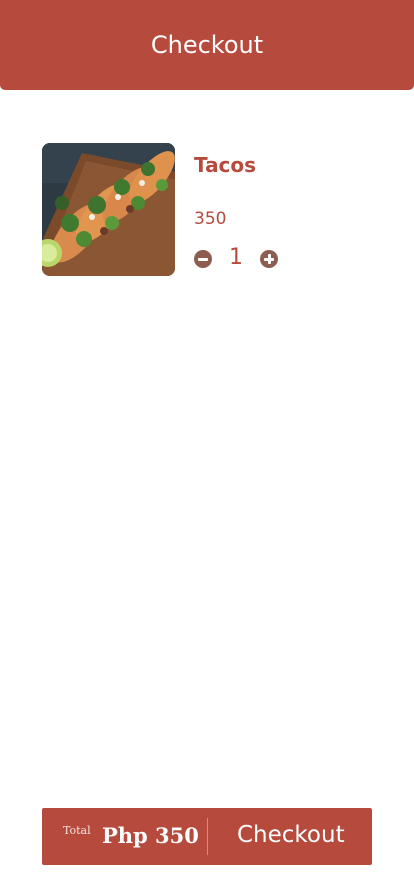  Describe the element at coordinates (203, 259) in the screenshot. I see `minus-circle-icon` at that location.